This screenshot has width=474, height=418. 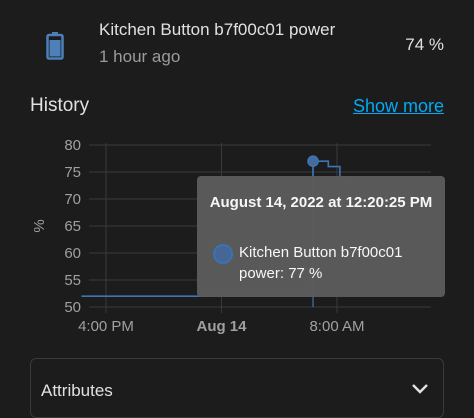 What do you see at coordinates (60, 105) in the screenshot?
I see `history-title: History` at bounding box center [60, 105].